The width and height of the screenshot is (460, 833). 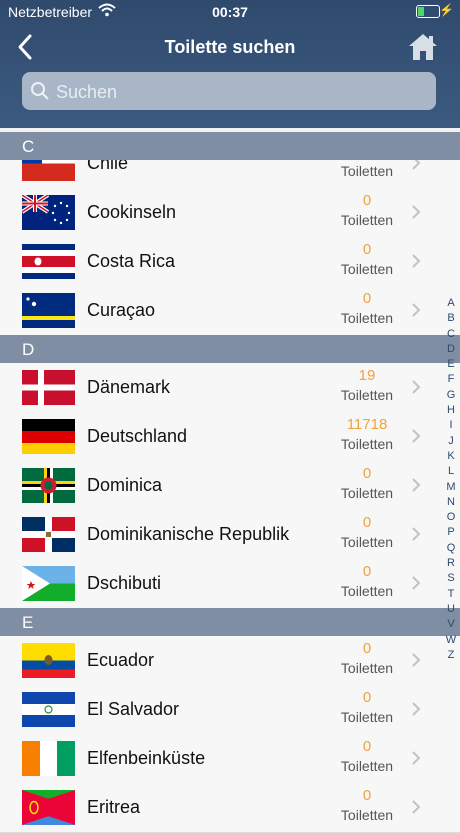 What do you see at coordinates (230, 661) in the screenshot?
I see `list-item: Ecuador 0 Toiletten` at bounding box center [230, 661].